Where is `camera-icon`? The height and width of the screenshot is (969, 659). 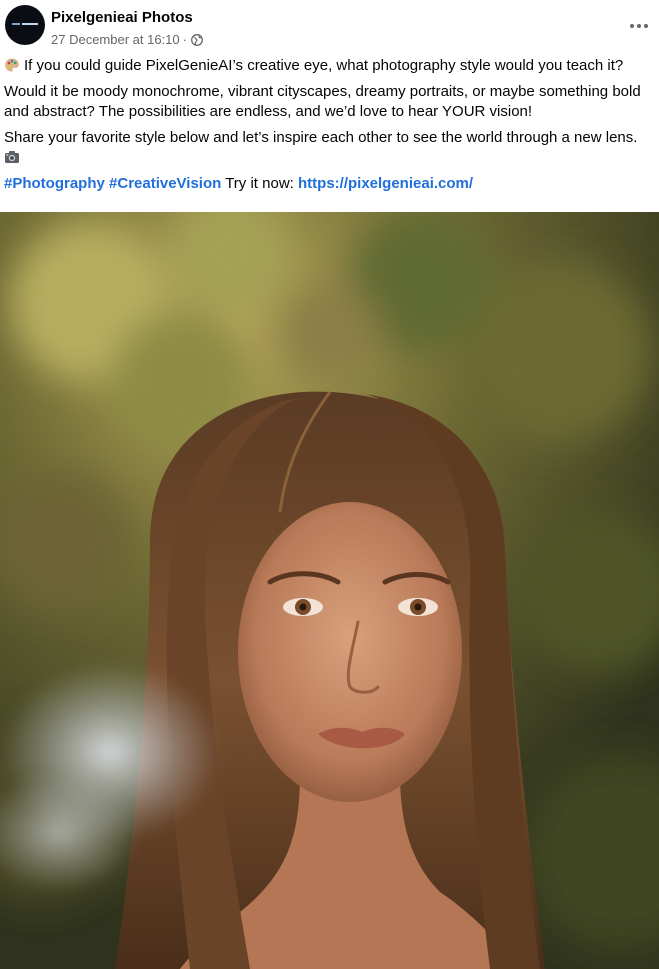
camera-icon is located at coordinates (12, 157).